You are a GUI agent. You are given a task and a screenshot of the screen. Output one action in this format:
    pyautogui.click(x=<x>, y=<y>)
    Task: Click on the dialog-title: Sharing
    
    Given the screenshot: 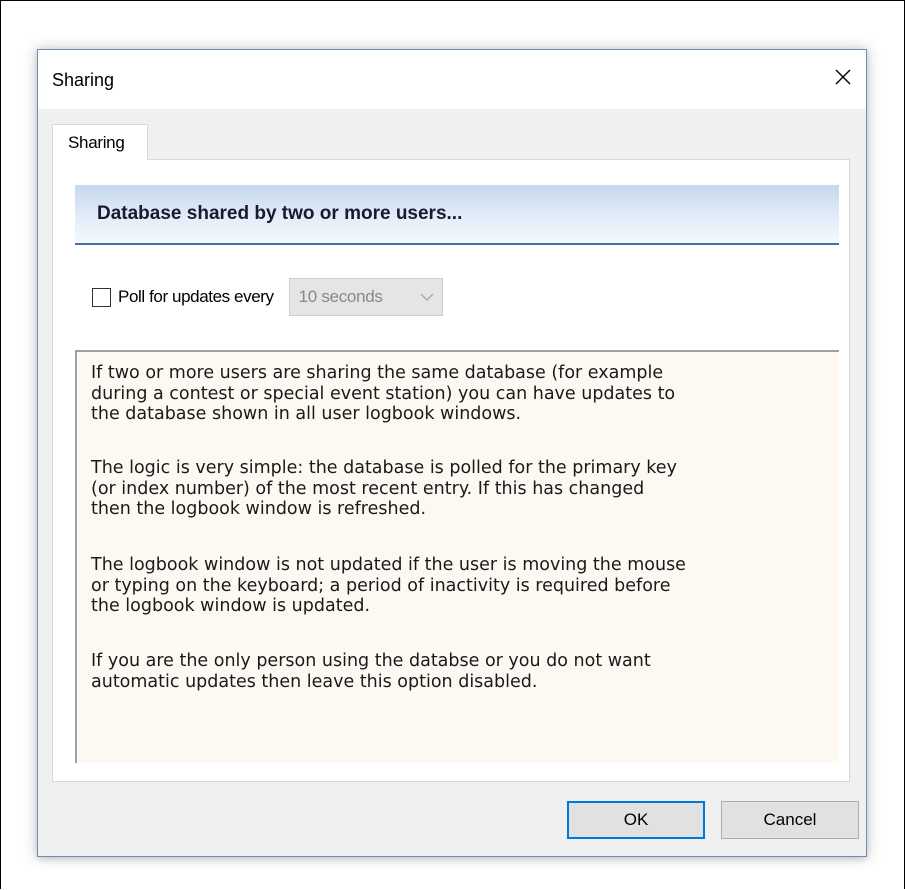 What is the action you would take?
    pyautogui.click(x=83, y=80)
    